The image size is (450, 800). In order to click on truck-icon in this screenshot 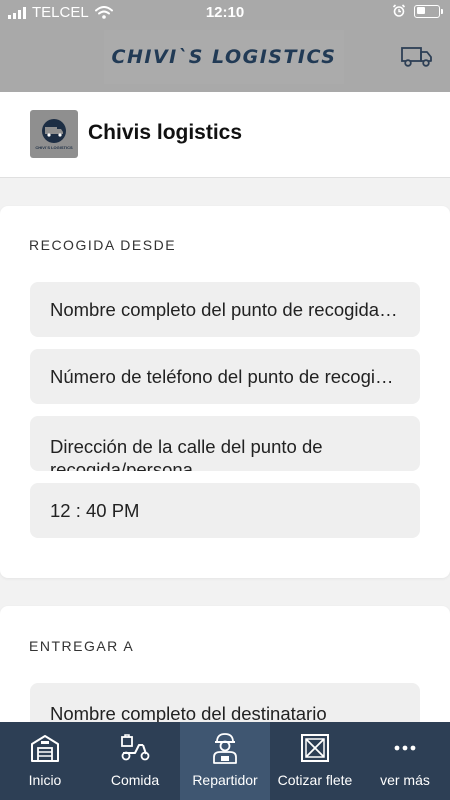, I will do `click(417, 56)`.